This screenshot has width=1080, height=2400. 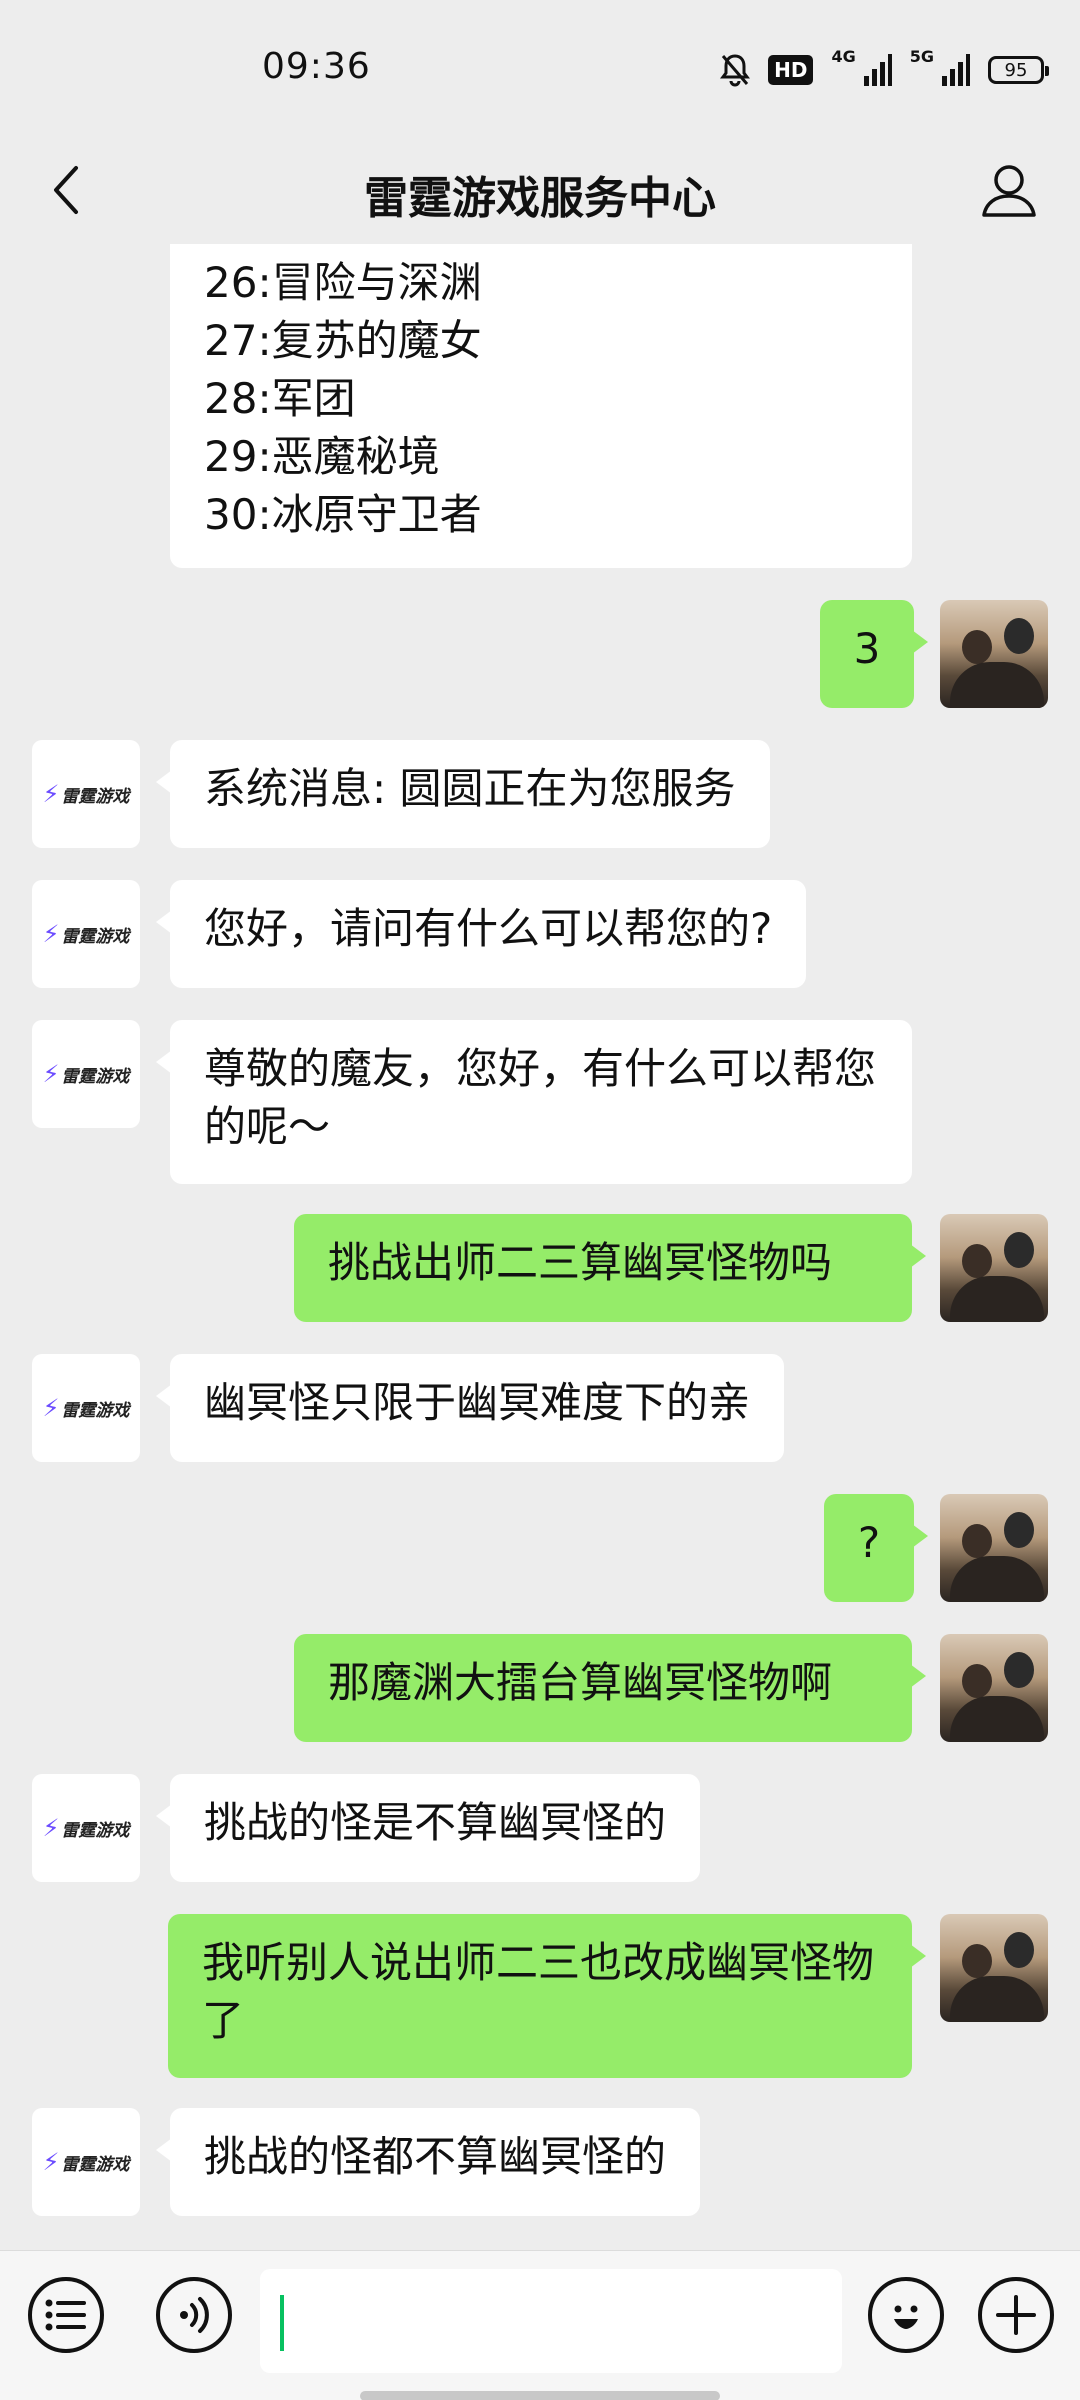 I want to click on message-bubble-incoming: 挑战的怪都不算幽冥怪的, so click(x=428, y=2162).